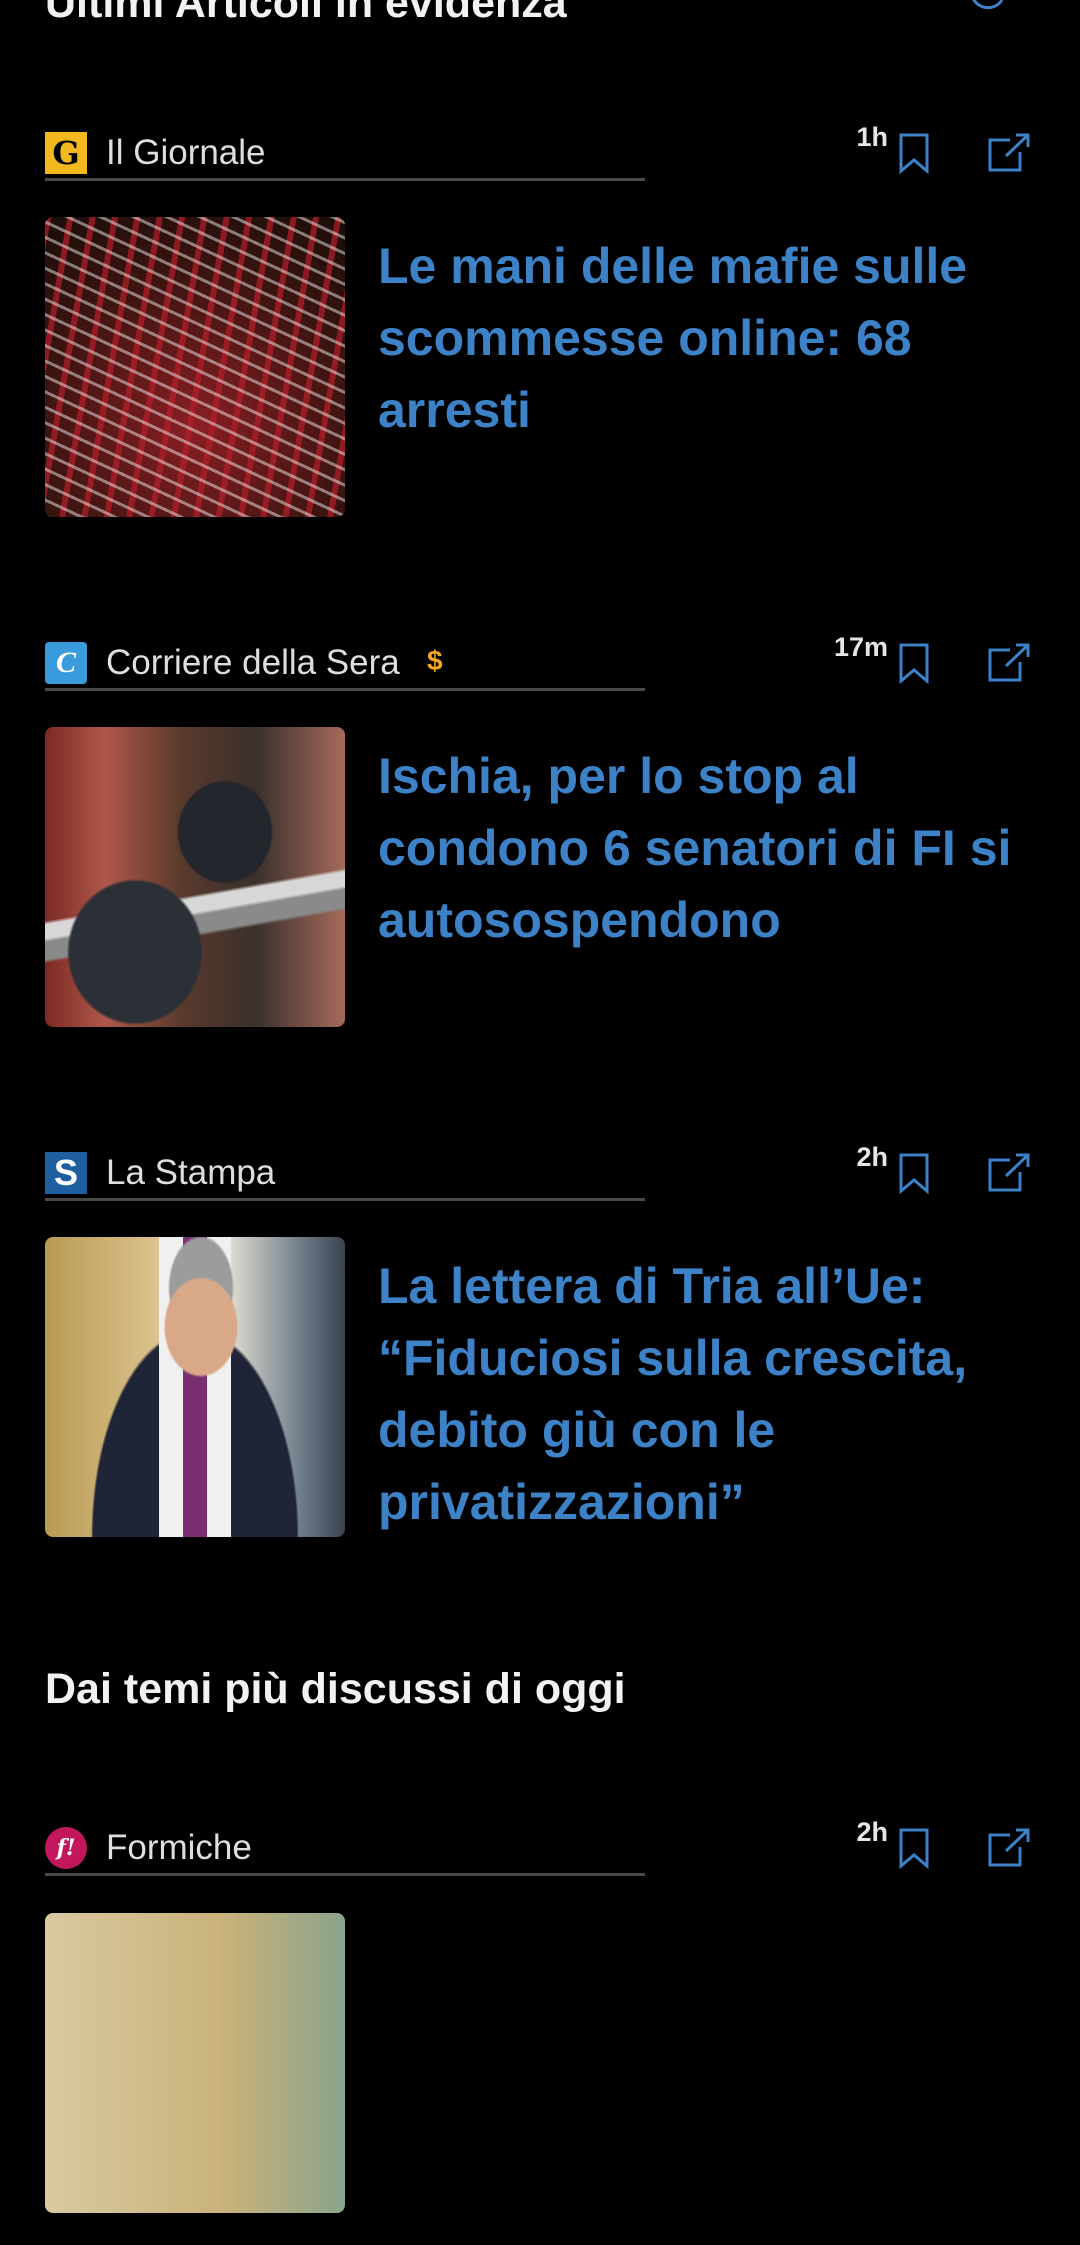  Describe the element at coordinates (66, 1173) in the screenshot. I see `la-stampa-logo-icon: S` at that location.